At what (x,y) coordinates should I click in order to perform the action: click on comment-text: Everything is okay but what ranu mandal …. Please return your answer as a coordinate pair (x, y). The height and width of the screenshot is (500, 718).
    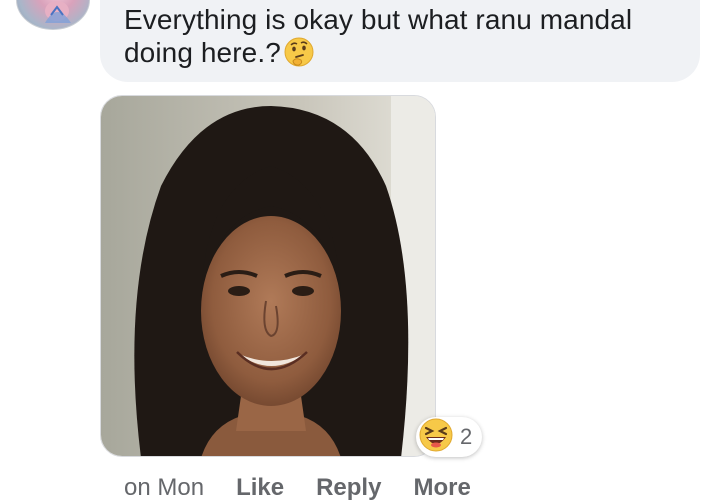
    Looking at the image, I should click on (400, 39).